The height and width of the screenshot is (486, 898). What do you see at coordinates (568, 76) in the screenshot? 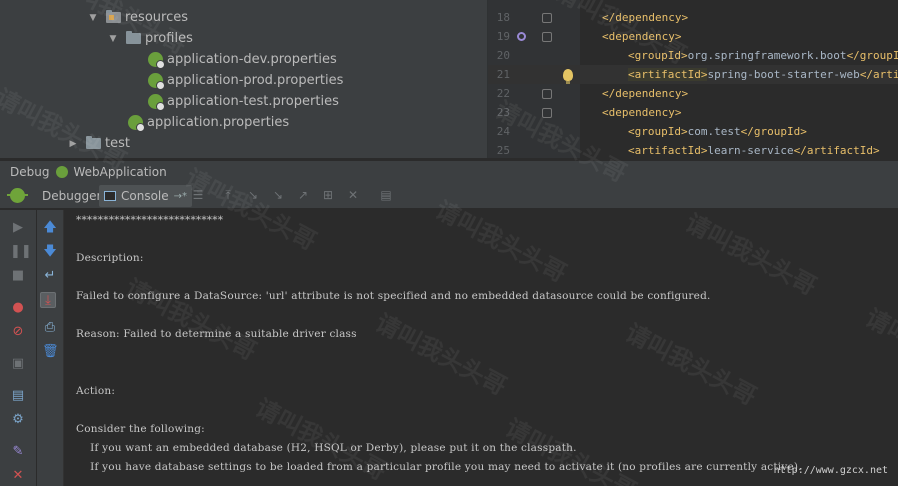
I see `lightbulb-icon` at bounding box center [568, 76].